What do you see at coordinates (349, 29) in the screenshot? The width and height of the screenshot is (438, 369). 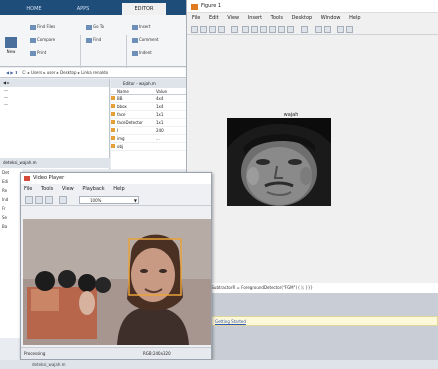 I see `show-tools-icon` at bounding box center [349, 29].